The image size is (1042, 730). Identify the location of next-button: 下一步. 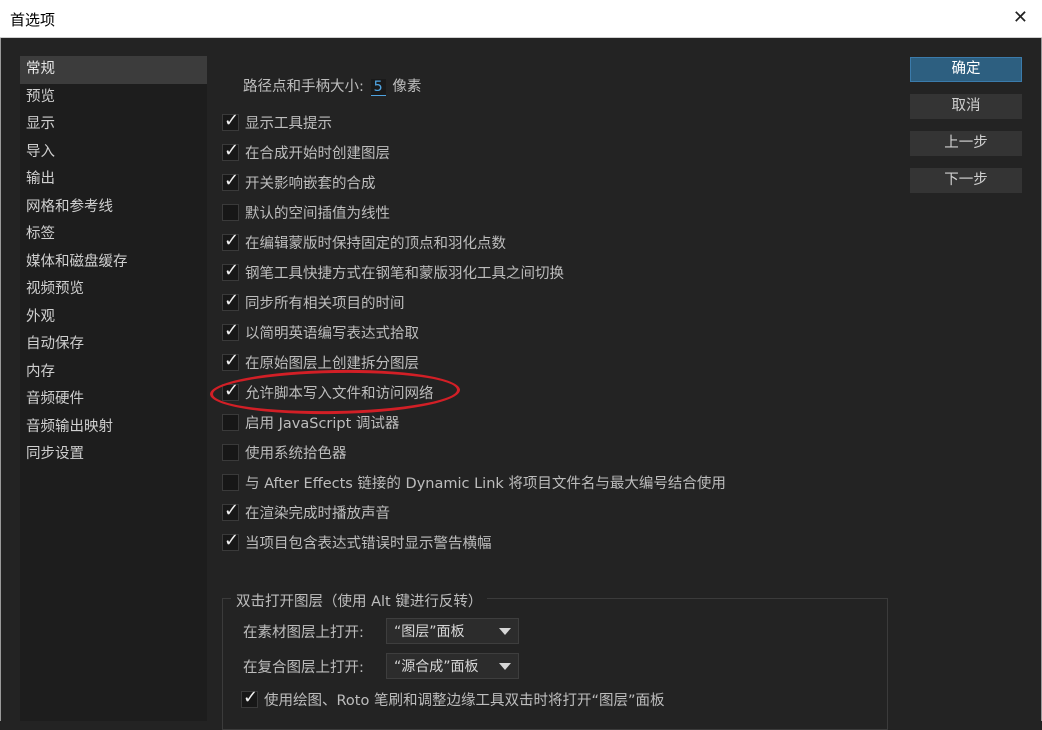
(966, 180).